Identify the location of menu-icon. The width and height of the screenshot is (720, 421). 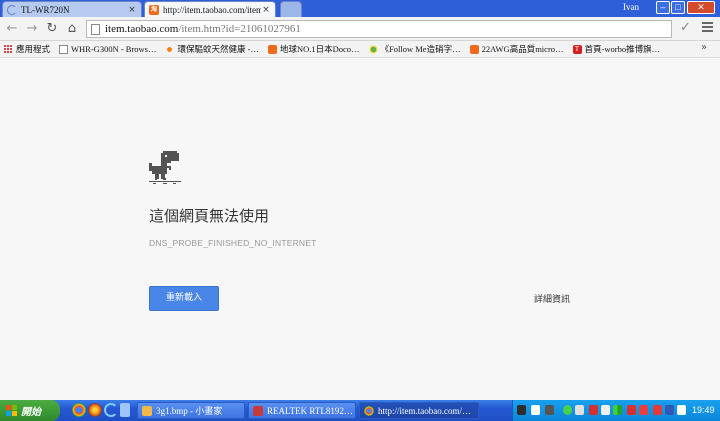
(707, 27).